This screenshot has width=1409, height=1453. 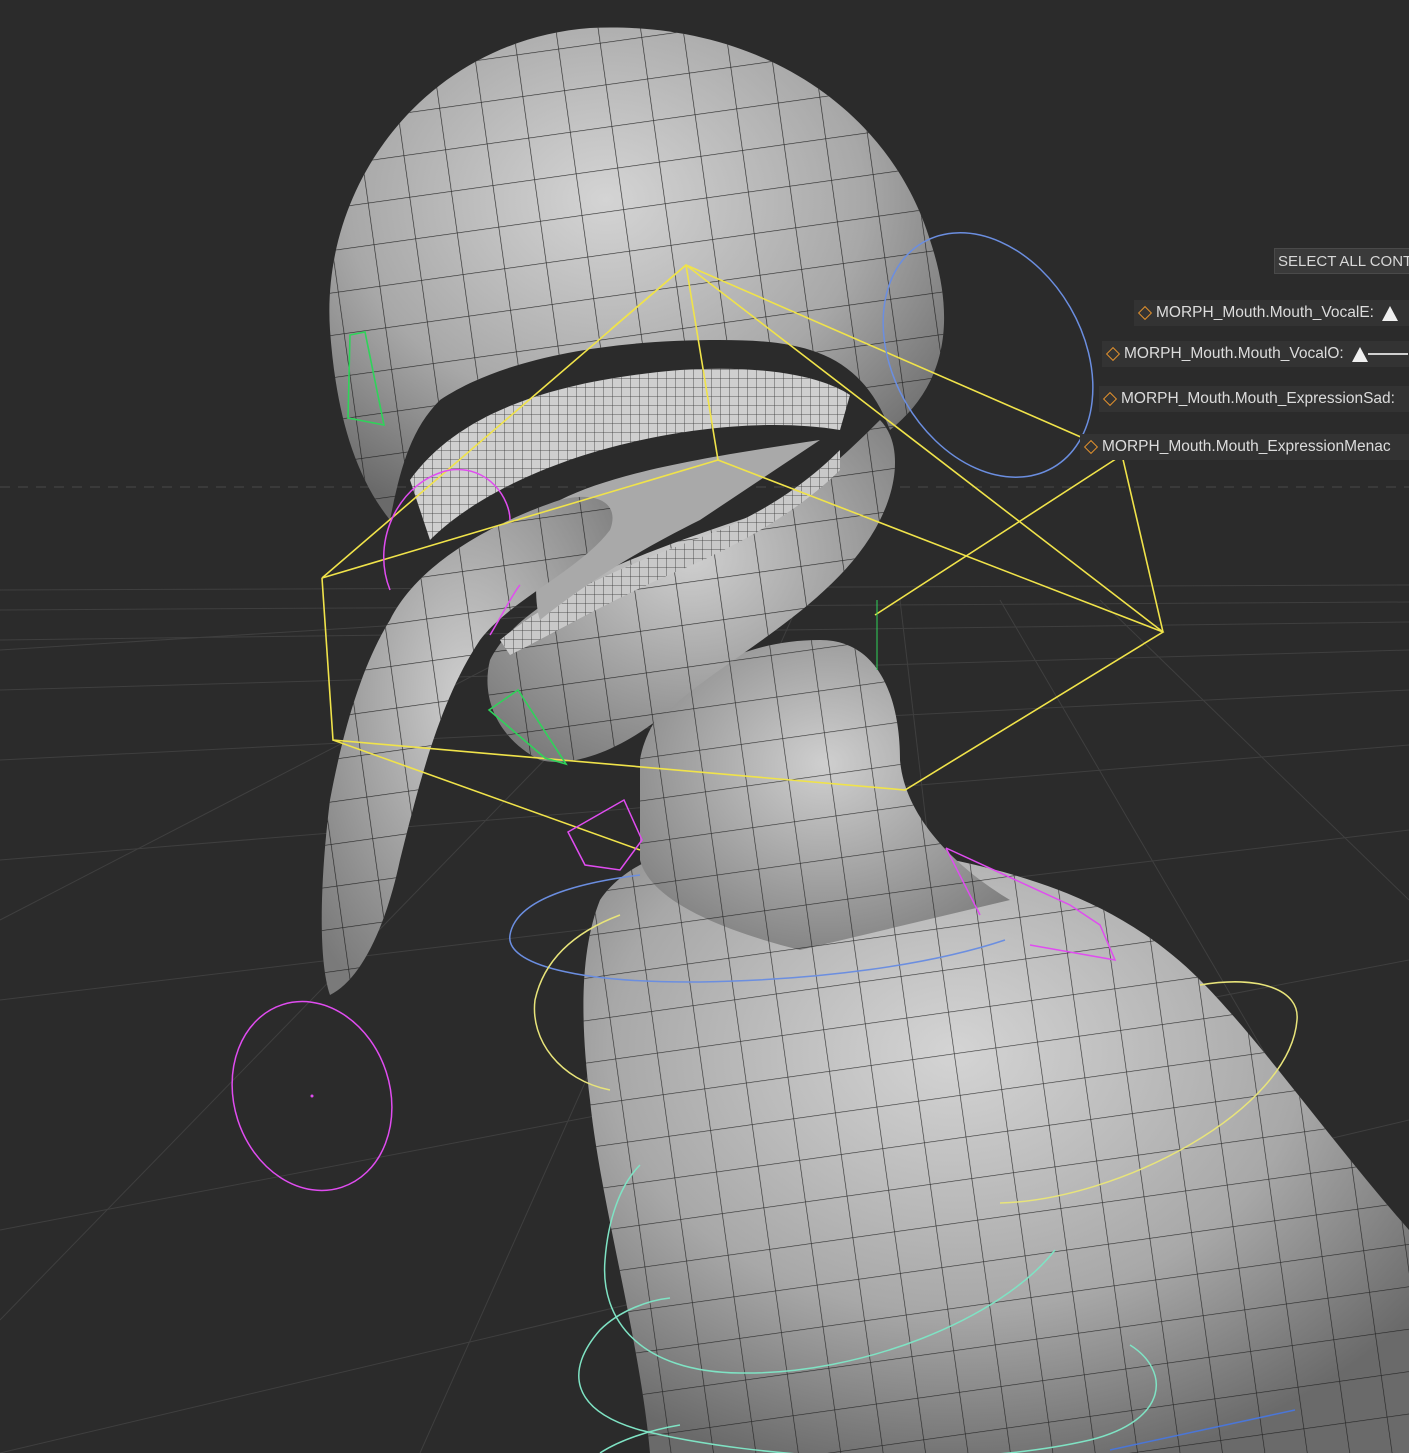 I want to click on neck-control-magenta, so click(x=605, y=834).